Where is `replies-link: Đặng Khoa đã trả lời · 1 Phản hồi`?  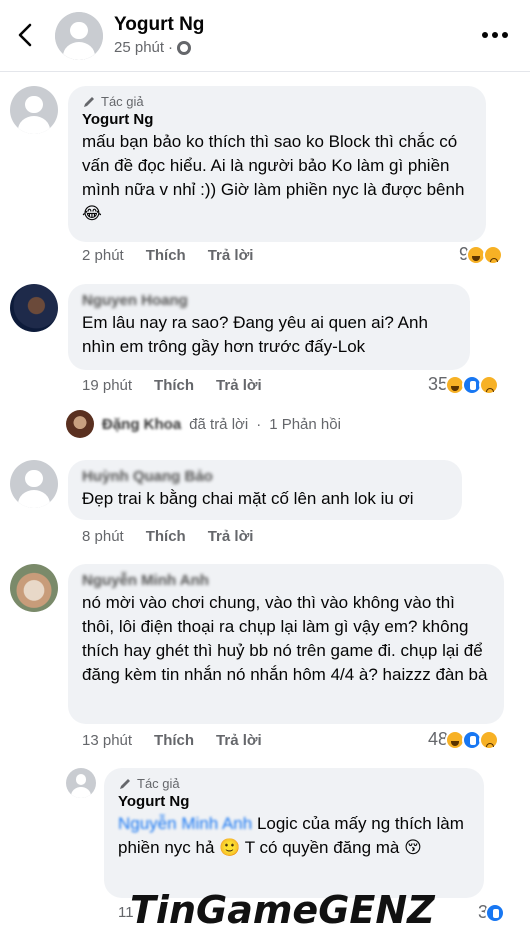 replies-link: Đặng Khoa đã trả lời · 1 Phản hồi is located at coordinates (203, 424).